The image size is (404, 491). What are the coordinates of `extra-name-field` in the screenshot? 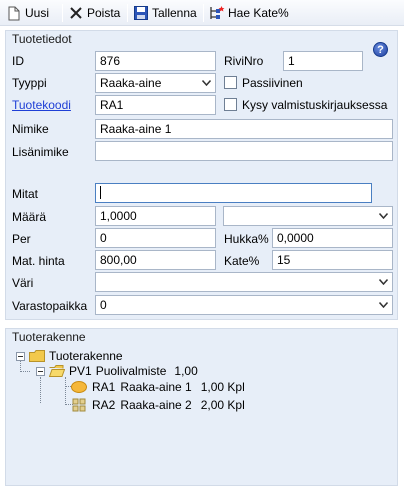 It's located at (244, 151).